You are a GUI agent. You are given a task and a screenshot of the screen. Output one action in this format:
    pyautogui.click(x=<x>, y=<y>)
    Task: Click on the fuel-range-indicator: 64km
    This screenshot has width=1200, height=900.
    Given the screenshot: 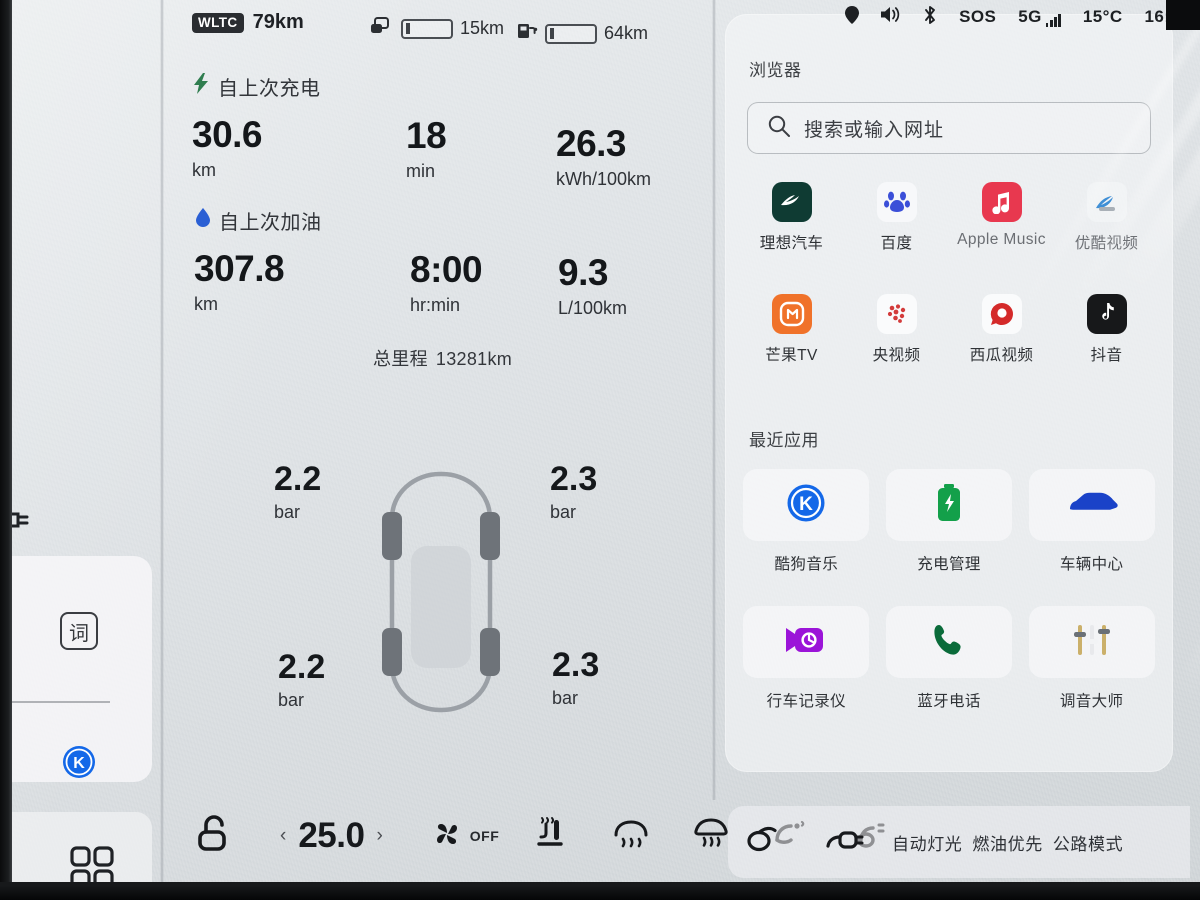 What is the action you would take?
    pyautogui.click(x=582, y=33)
    